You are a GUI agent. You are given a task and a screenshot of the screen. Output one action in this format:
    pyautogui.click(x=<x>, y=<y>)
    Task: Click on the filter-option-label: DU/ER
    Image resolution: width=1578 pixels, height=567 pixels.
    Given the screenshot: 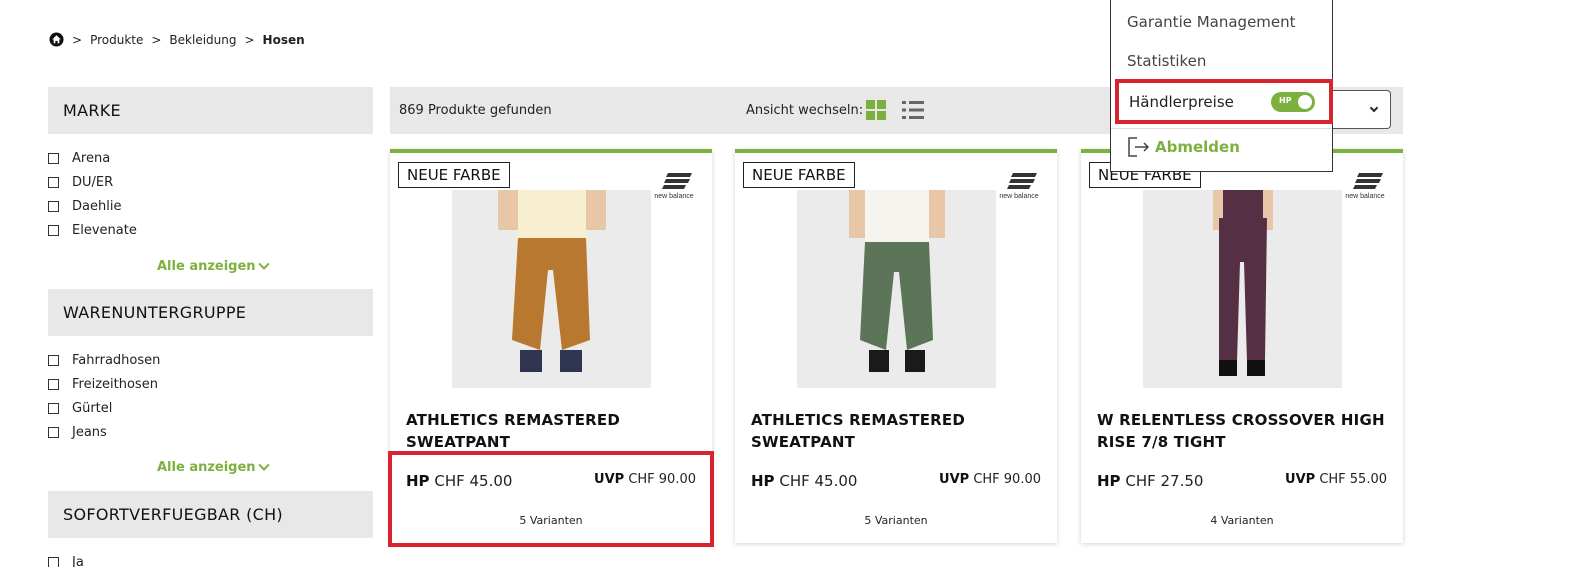 What is the action you would take?
    pyautogui.click(x=93, y=182)
    